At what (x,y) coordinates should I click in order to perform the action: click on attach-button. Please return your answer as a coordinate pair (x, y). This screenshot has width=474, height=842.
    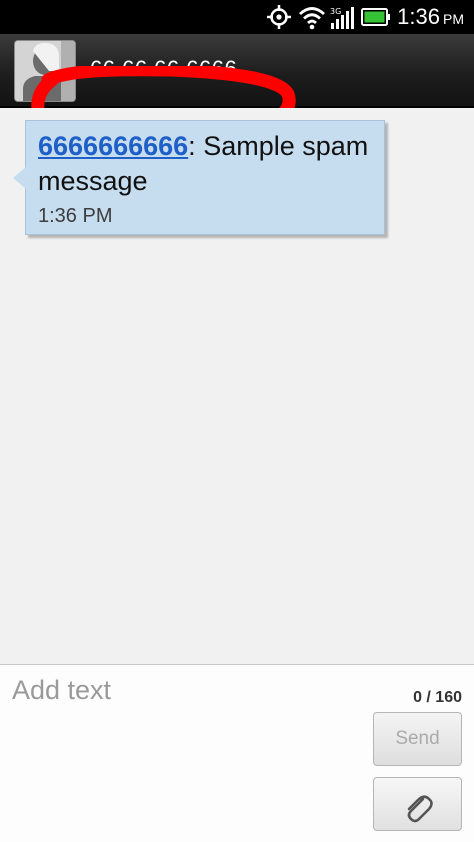
    Looking at the image, I should click on (417, 804).